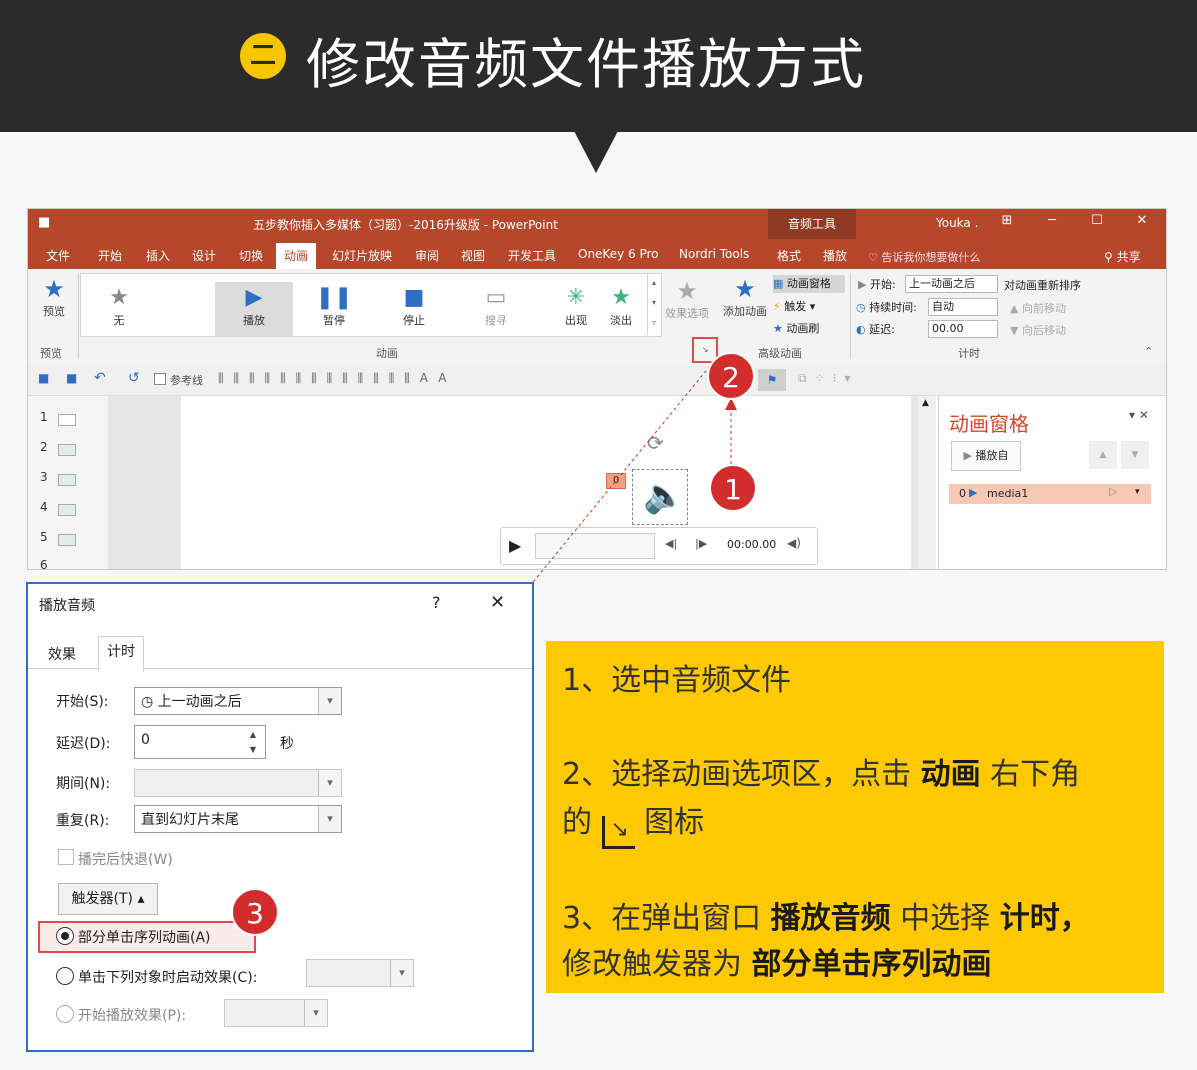  Describe the element at coordinates (82, 702) in the screenshot. I see `start-field-label: 开始(S):` at that location.